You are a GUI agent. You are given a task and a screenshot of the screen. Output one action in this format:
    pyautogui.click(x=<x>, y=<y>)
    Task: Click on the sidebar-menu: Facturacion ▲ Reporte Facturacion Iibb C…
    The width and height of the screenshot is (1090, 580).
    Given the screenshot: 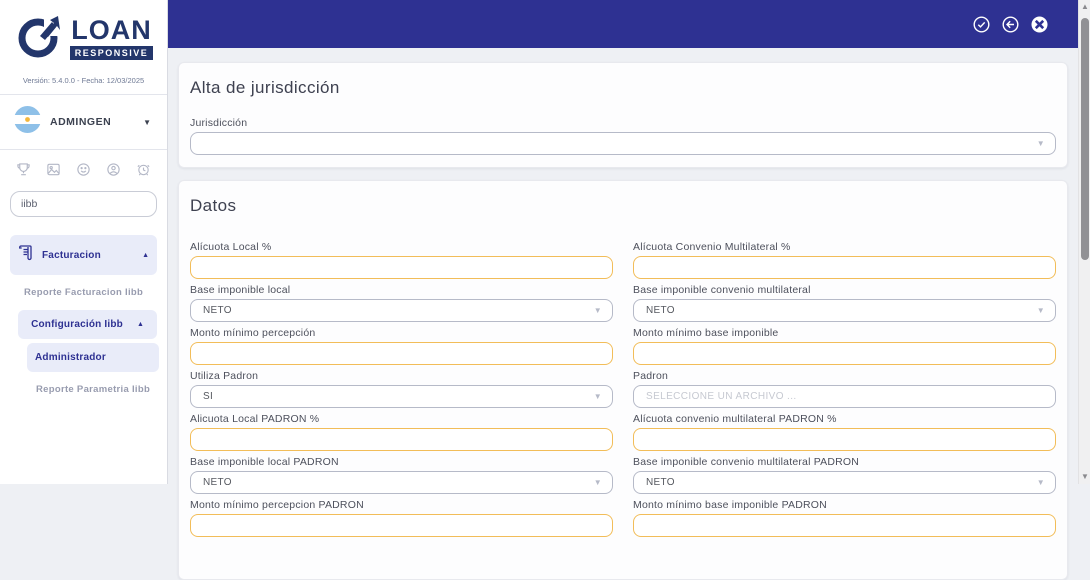 What is the action you would take?
    pyautogui.click(x=83, y=318)
    